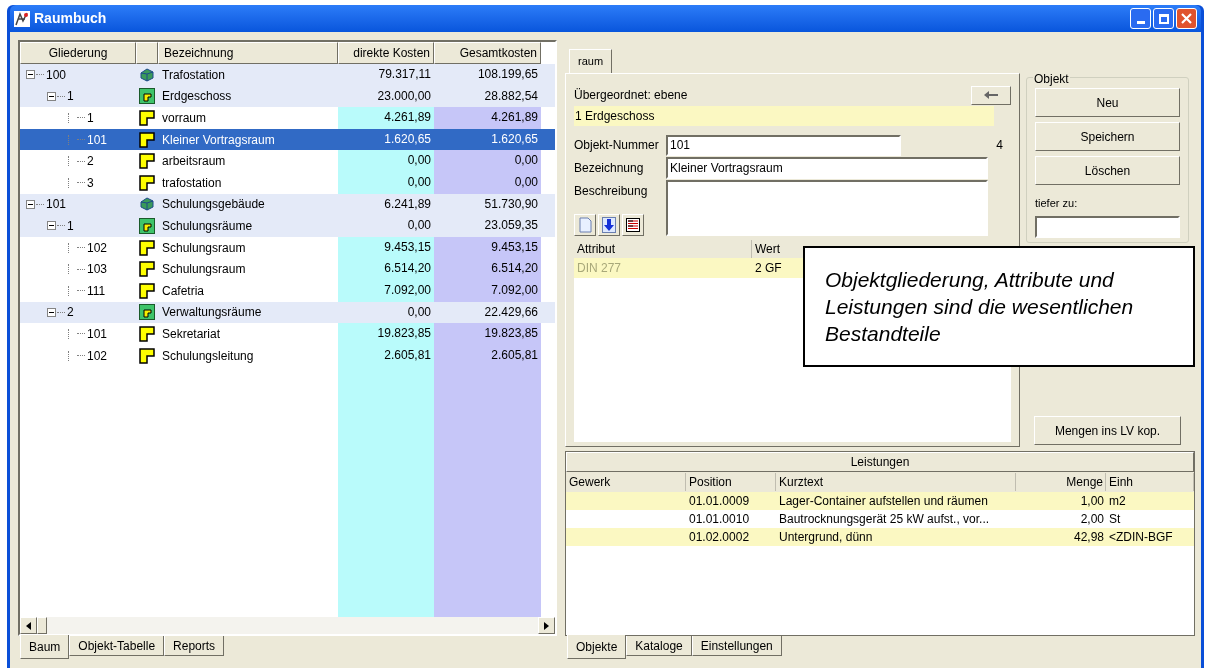 The image size is (1206, 668). What do you see at coordinates (659, 646) in the screenshot?
I see `tab: Kataloge` at bounding box center [659, 646].